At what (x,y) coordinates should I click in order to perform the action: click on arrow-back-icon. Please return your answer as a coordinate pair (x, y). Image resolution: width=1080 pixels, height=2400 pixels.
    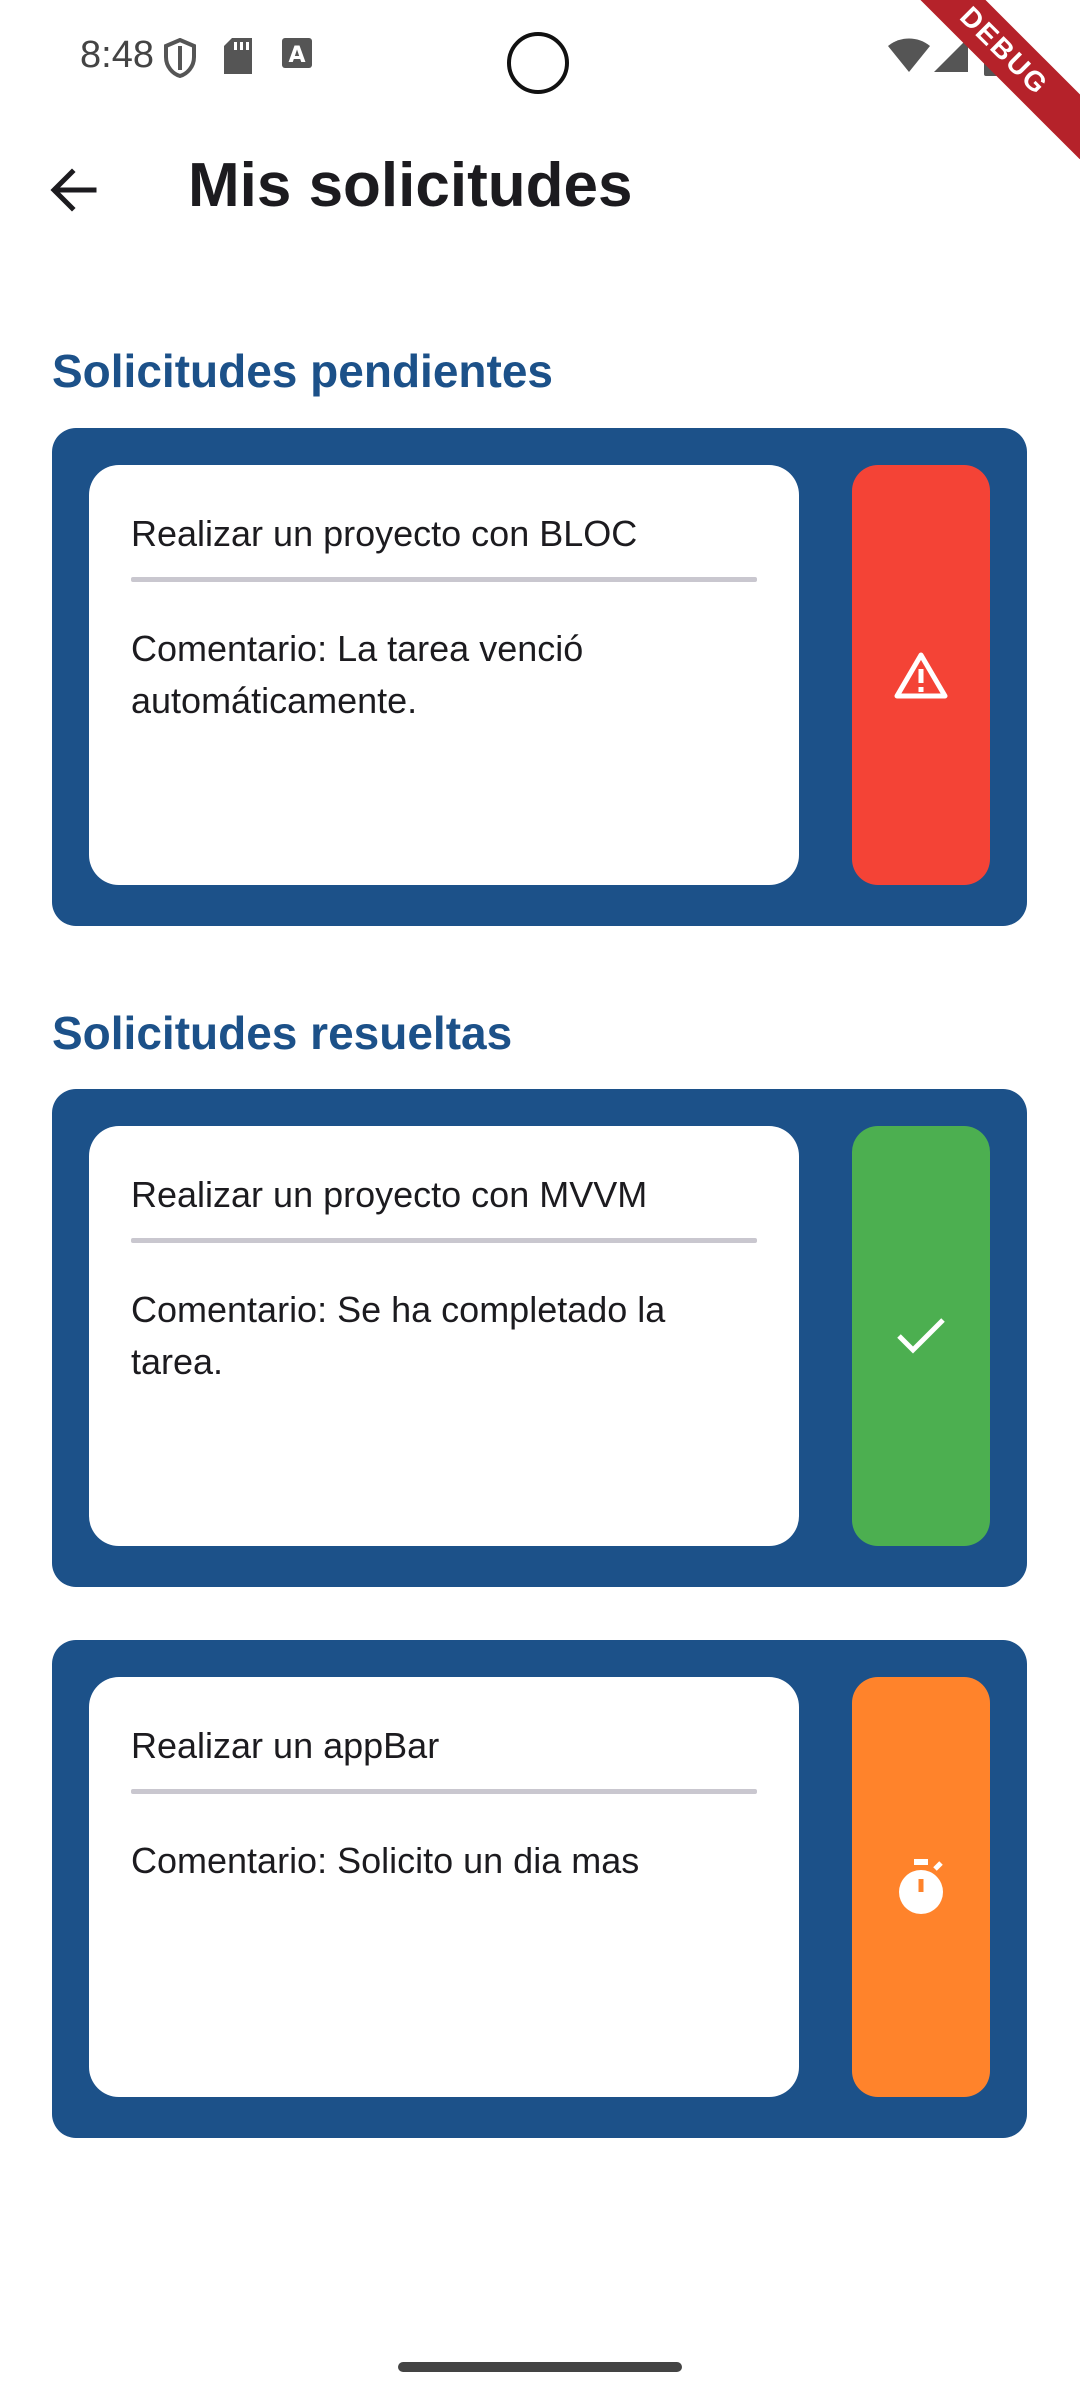
    Looking at the image, I should click on (74, 190).